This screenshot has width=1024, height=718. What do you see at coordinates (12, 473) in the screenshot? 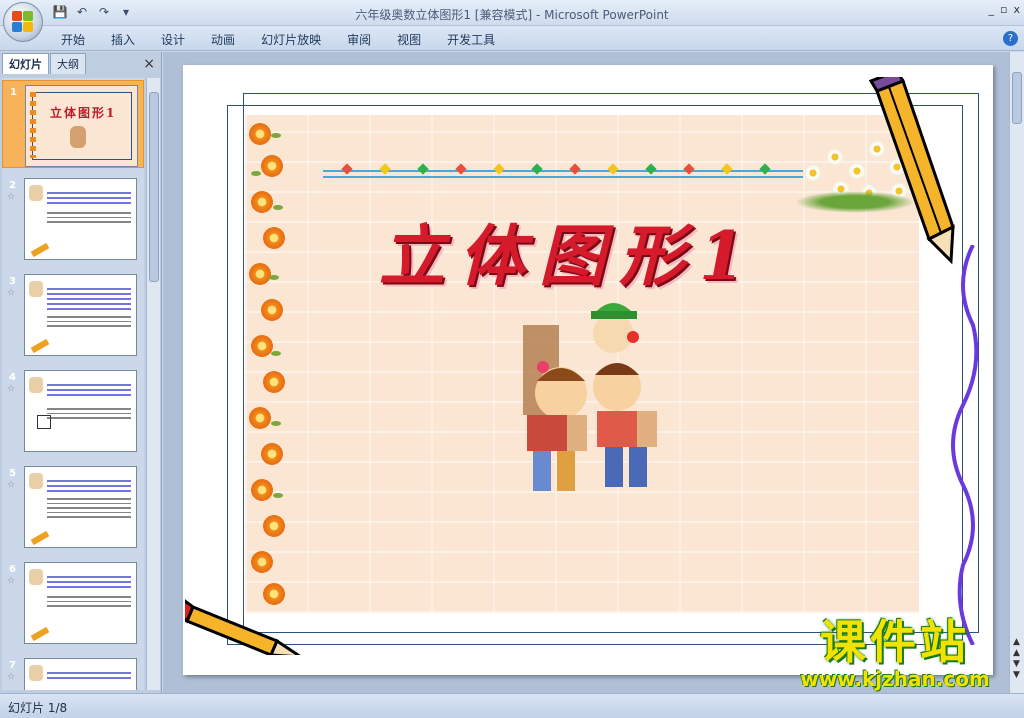
I see `slide-number: 5` at bounding box center [12, 473].